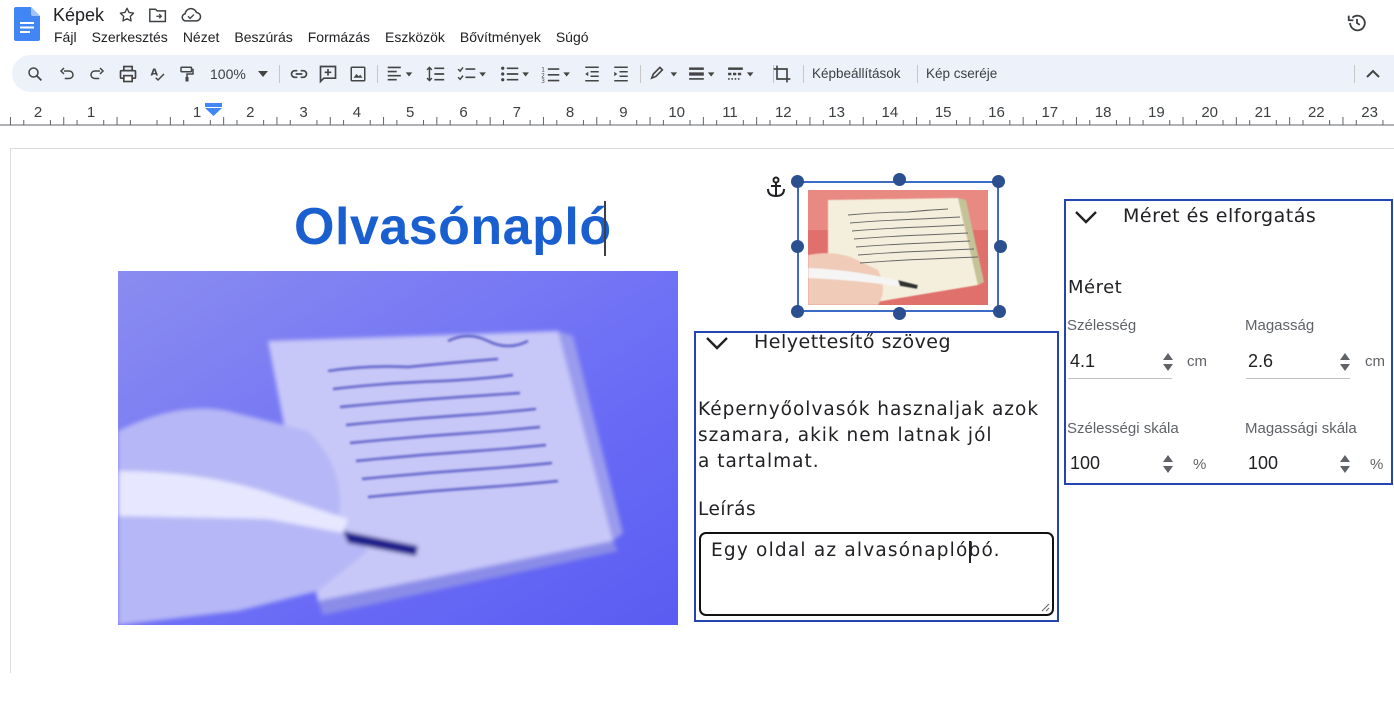  What do you see at coordinates (1200, 464) in the screenshot?
I see `width-scale-unit: %` at bounding box center [1200, 464].